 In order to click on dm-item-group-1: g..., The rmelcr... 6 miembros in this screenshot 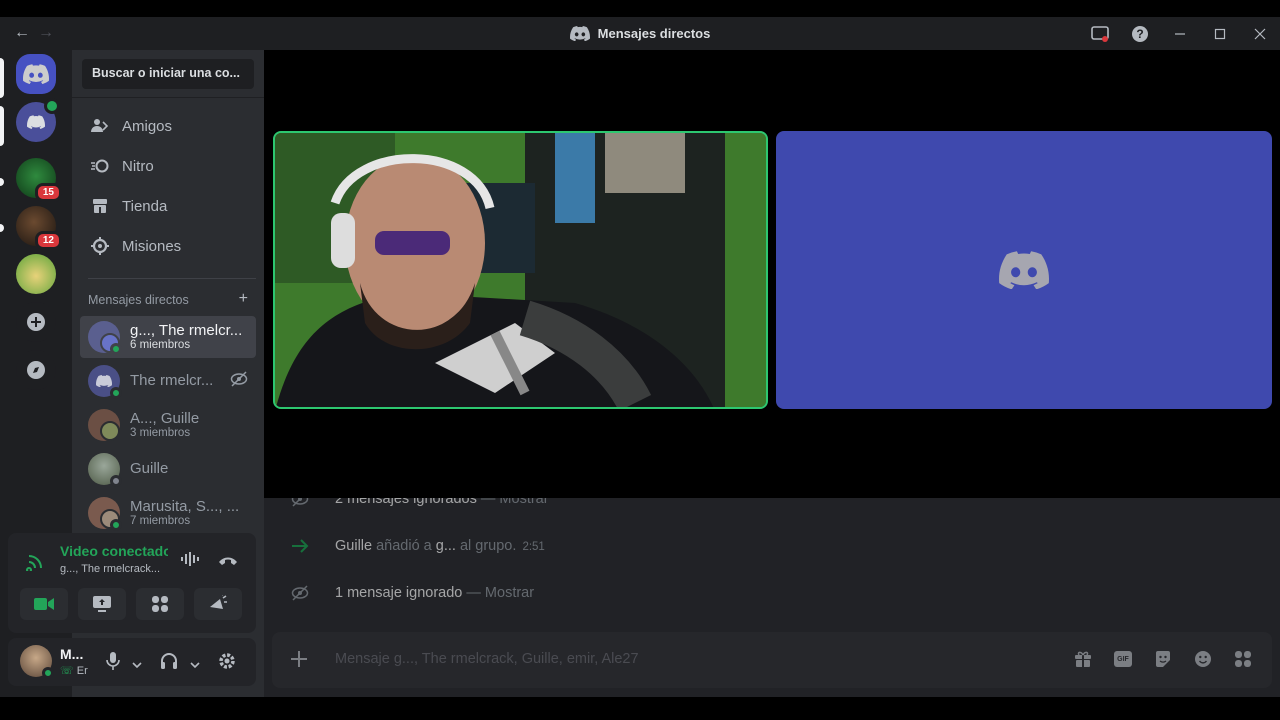, I will do `click(168, 337)`.